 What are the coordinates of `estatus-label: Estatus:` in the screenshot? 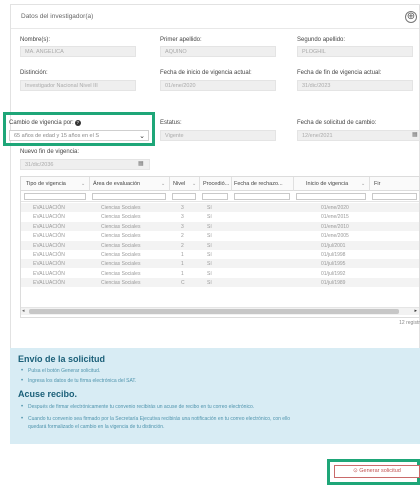 It's located at (171, 123).